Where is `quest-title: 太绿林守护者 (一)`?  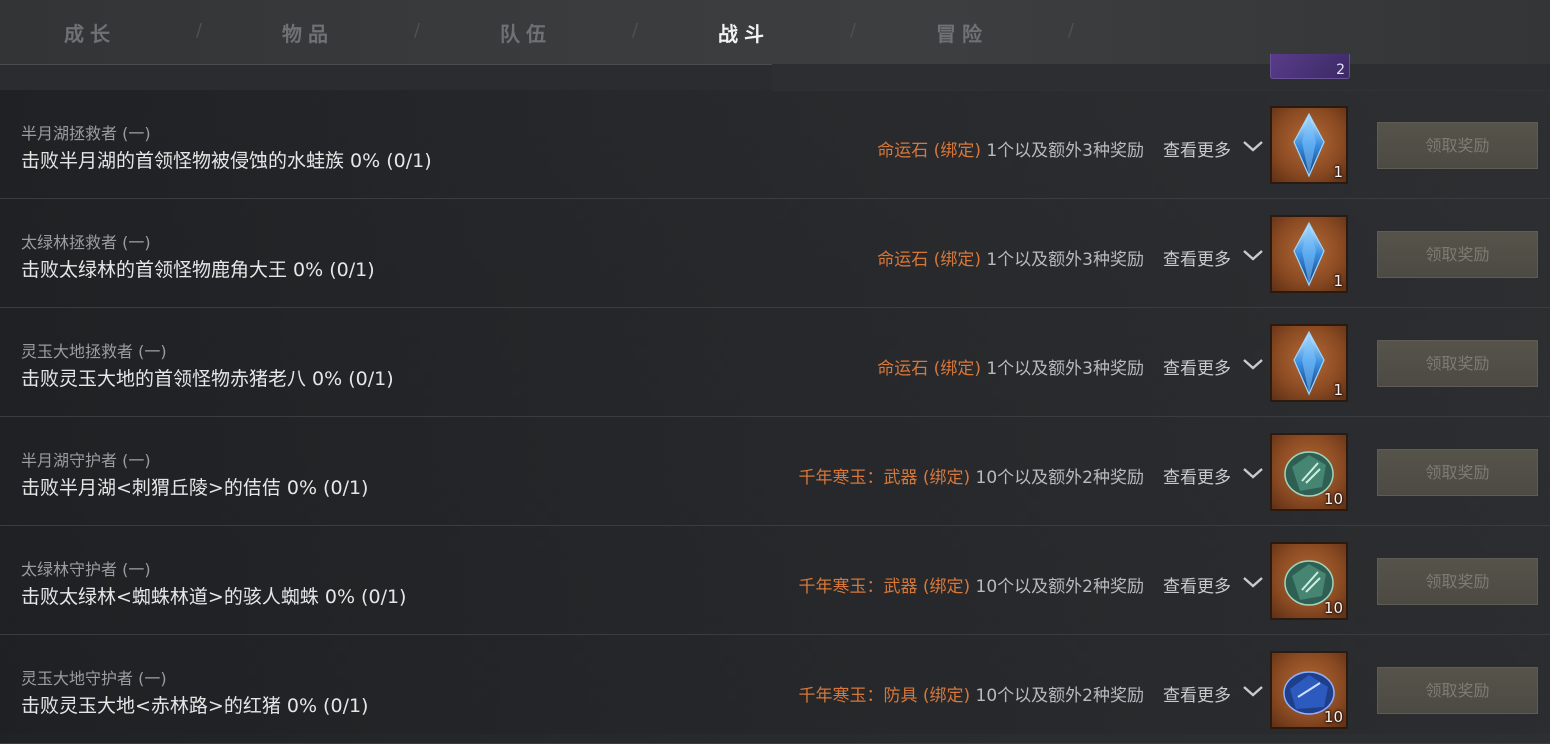
quest-title: 太绿林守护者 (一) is located at coordinates (86, 569).